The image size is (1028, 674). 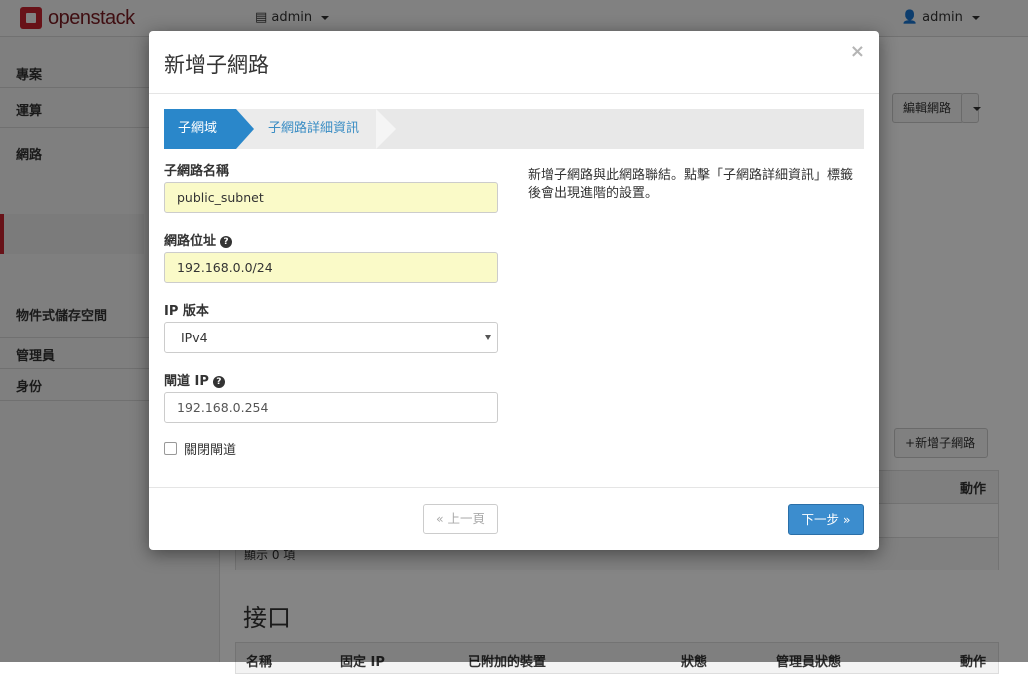 What do you see at coordinates (190, 241) in the screenshot?
I see `network-address-label-text: 網路位址` at bounding box center [190, 241].